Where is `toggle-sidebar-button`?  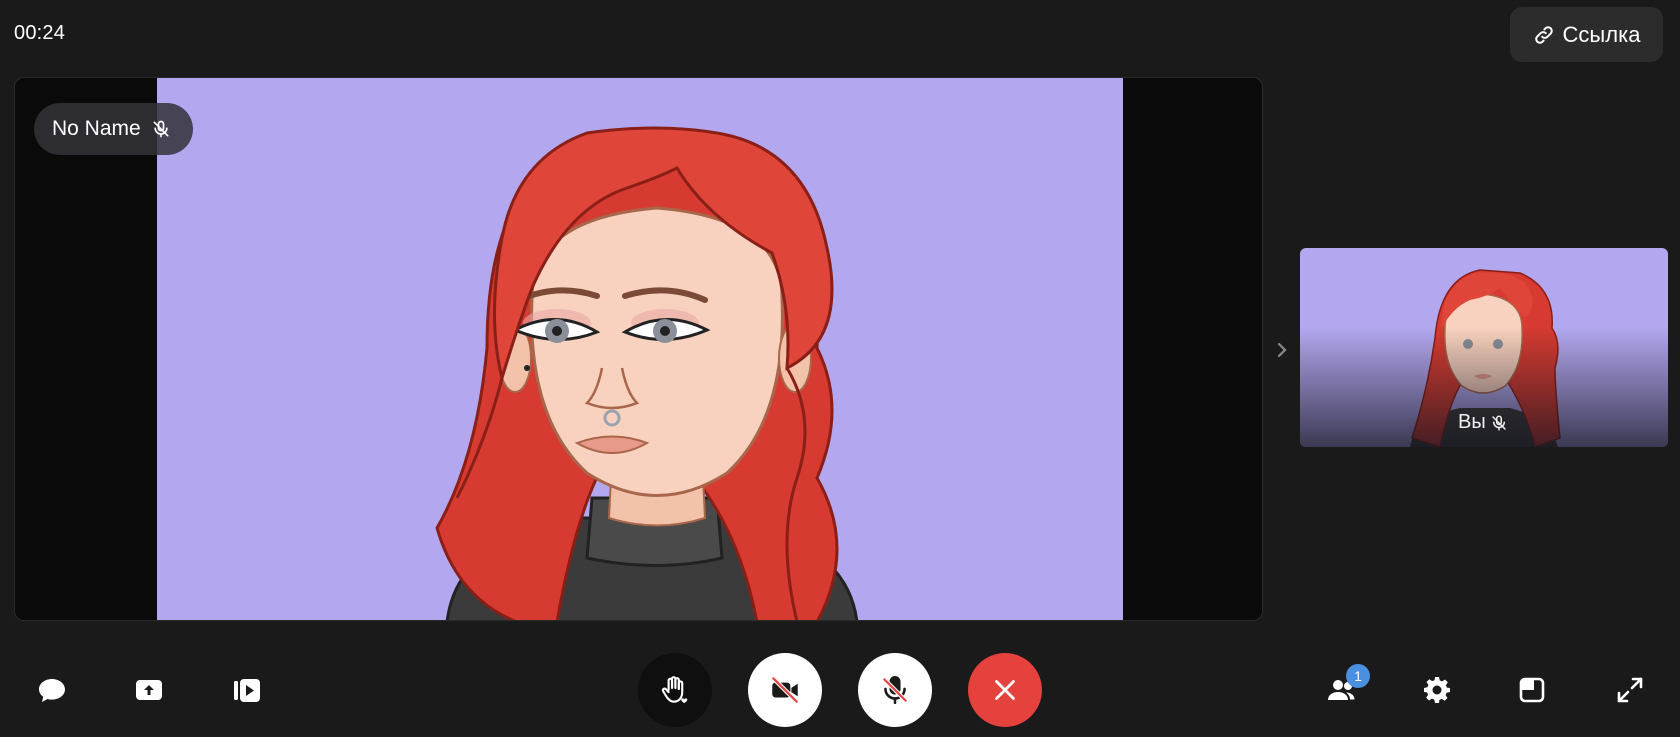 toggle-sidebar-button is located at coordinates (1282, 350).